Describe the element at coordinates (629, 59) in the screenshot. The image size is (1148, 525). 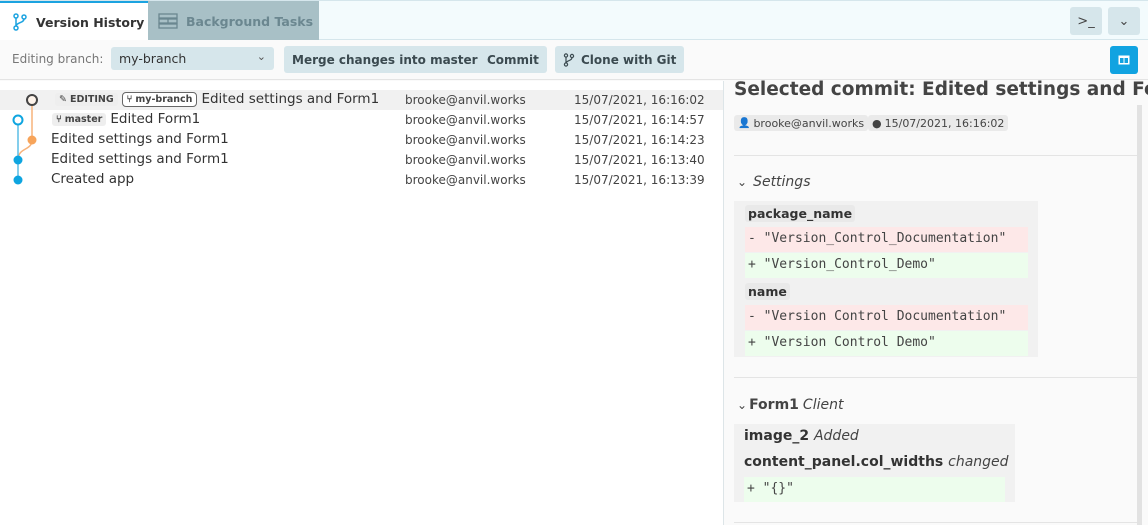
I see `clone-git-label: Clone with Git` at that location.